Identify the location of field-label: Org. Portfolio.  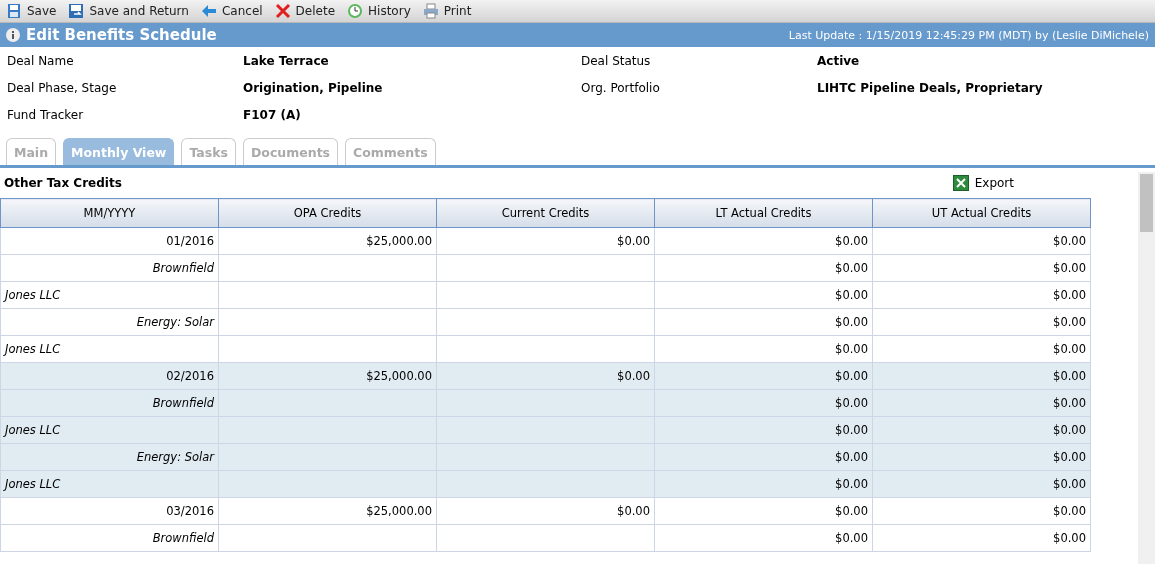
(621, 87).